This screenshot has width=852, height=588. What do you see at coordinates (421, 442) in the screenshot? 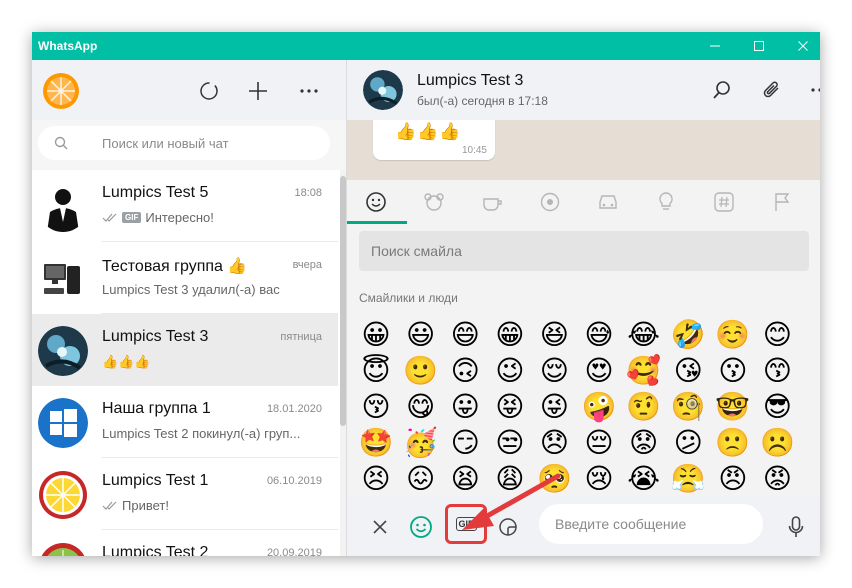
I see `emoji-cell: 🥳` at bounding box center [421, 442].